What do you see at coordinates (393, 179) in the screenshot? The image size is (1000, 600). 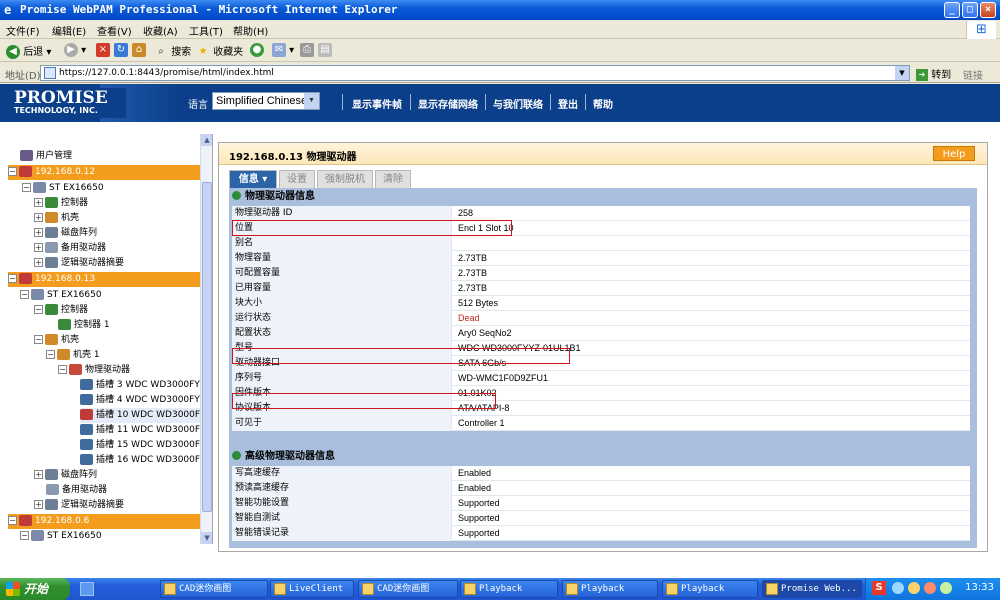 I see `tab-clear: 清除` at bounding box center [393, 179].